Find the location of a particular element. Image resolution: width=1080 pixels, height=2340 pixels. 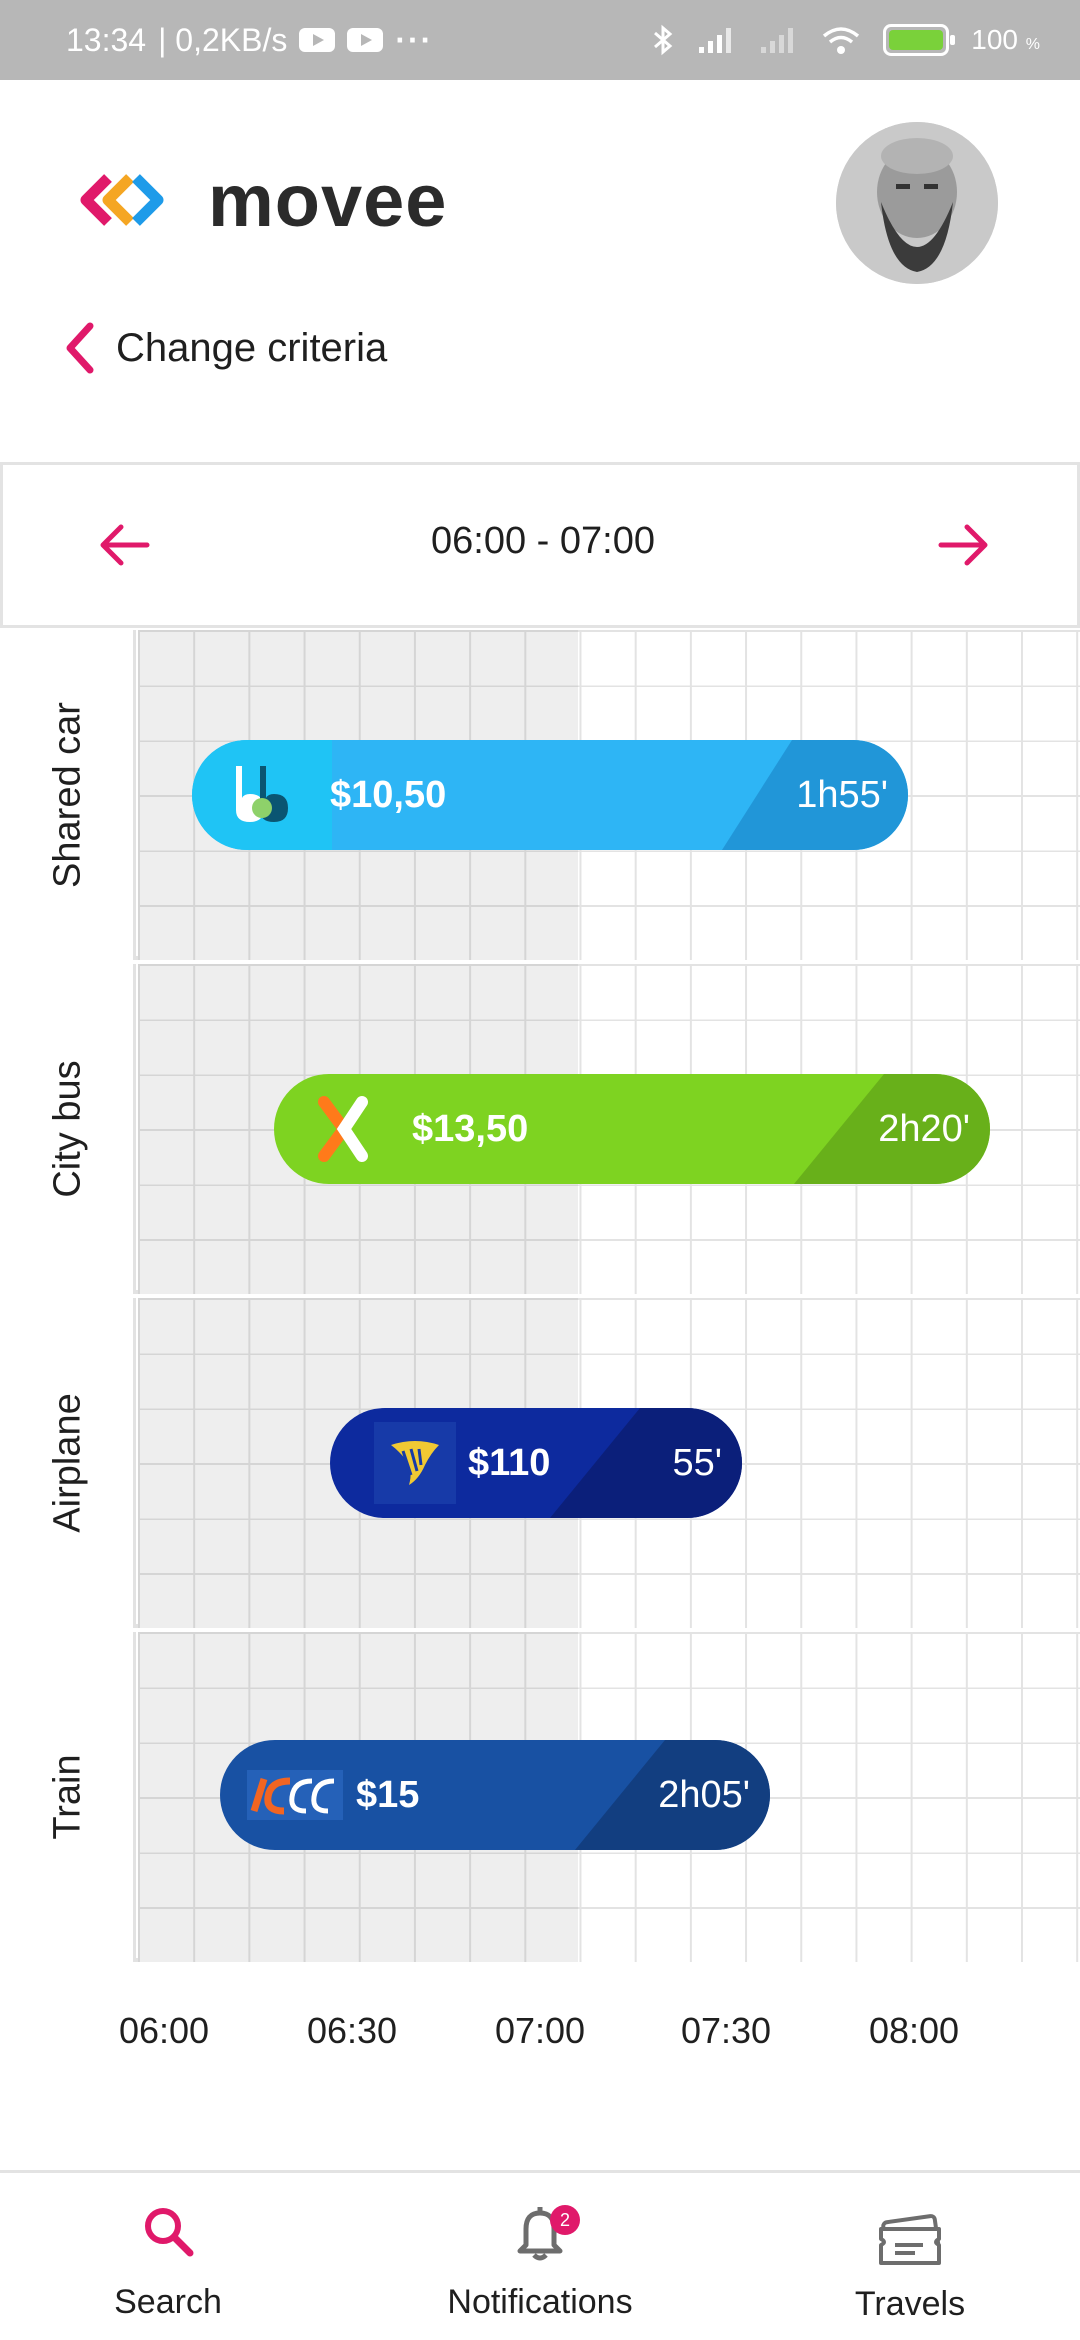

status-time: 13:34 is located at coordinates (106, 39).